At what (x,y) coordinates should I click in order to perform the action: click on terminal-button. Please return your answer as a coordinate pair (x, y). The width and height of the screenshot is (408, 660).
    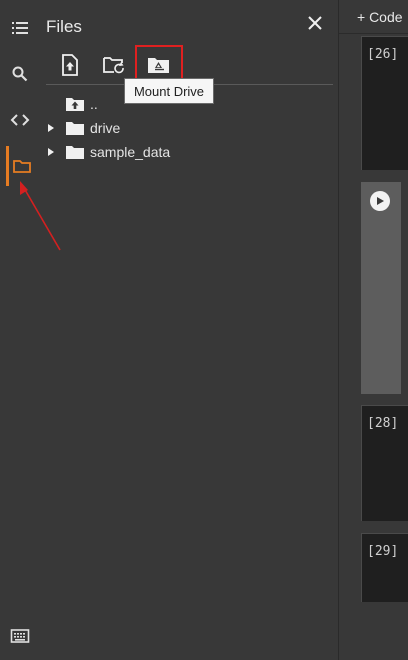
    Looking at the image, I should click on (20, 636).